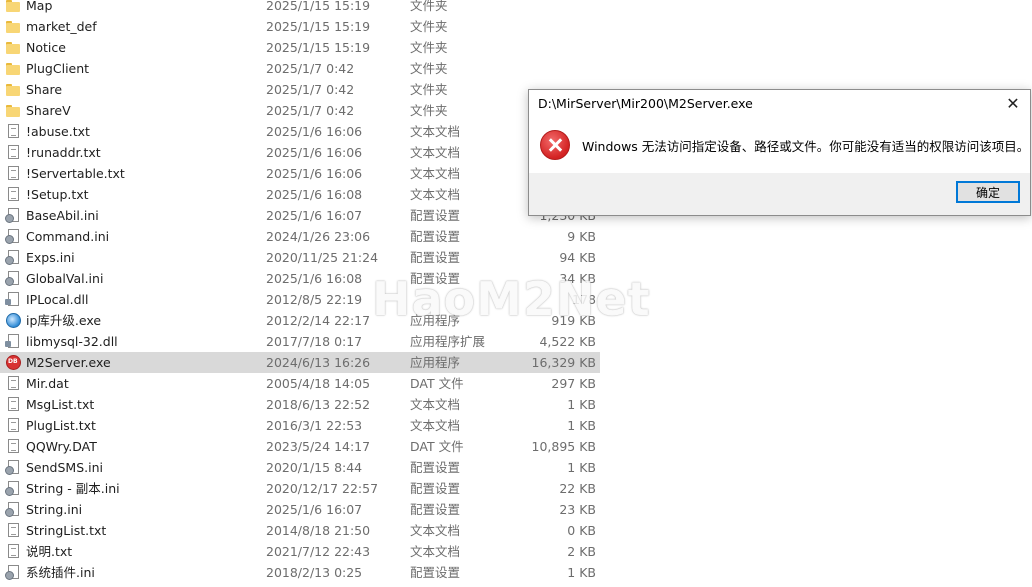 This screenshot has width=1032, height=587. What do you see at coordinates (577, 257) in the screenshot?
I see `file-size: 94 KB` at bounding box center [577, 257].